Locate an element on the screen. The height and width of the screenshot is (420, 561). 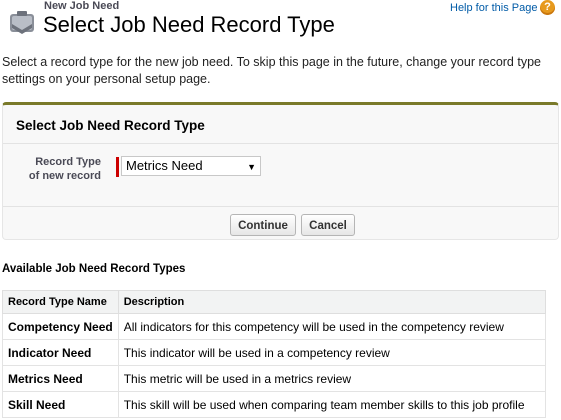
page-title: Select Job Need Record Type is located at coordinates (189, 24).